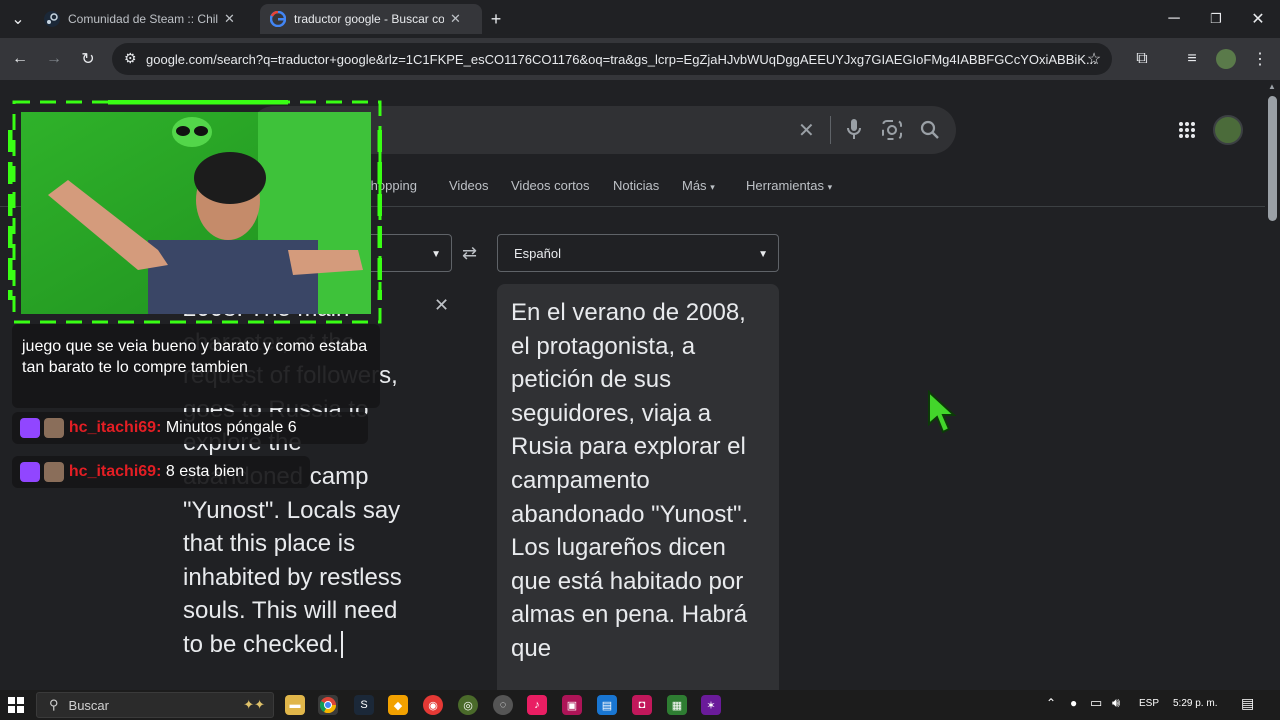 The height and width of the screenshot is (720, 1280). Describe the element at coordinates (1247, 703) in the screenshot. I see `notifications-icon: ▤` at that location.